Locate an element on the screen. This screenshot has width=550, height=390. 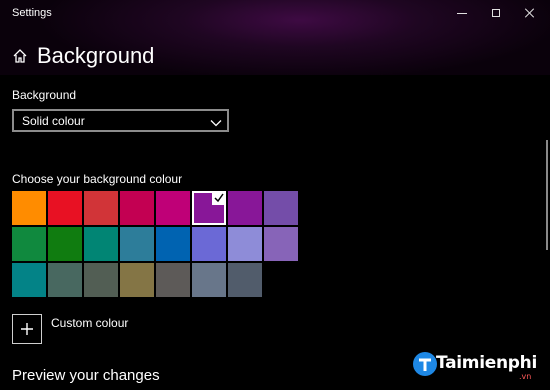
title-bar: Settings is located at coordinates (275, 14).